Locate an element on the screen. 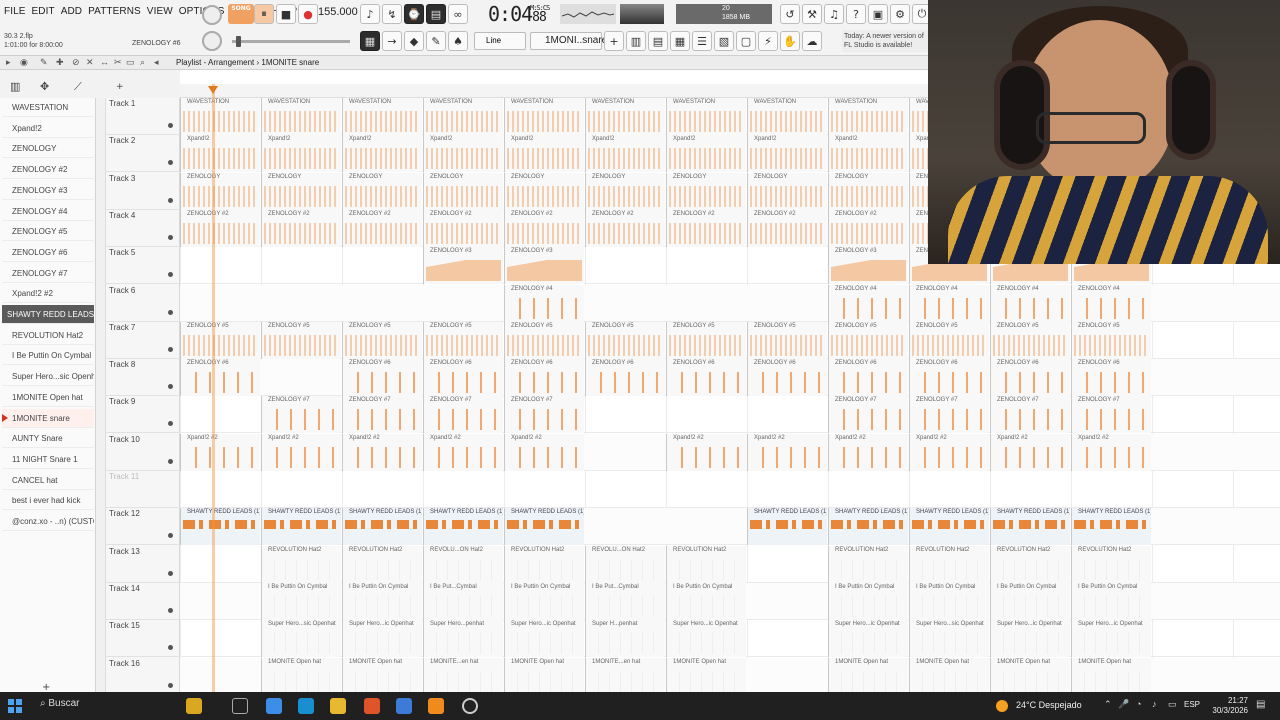  track-header: Track 12 is located at coordinates (143, 527).